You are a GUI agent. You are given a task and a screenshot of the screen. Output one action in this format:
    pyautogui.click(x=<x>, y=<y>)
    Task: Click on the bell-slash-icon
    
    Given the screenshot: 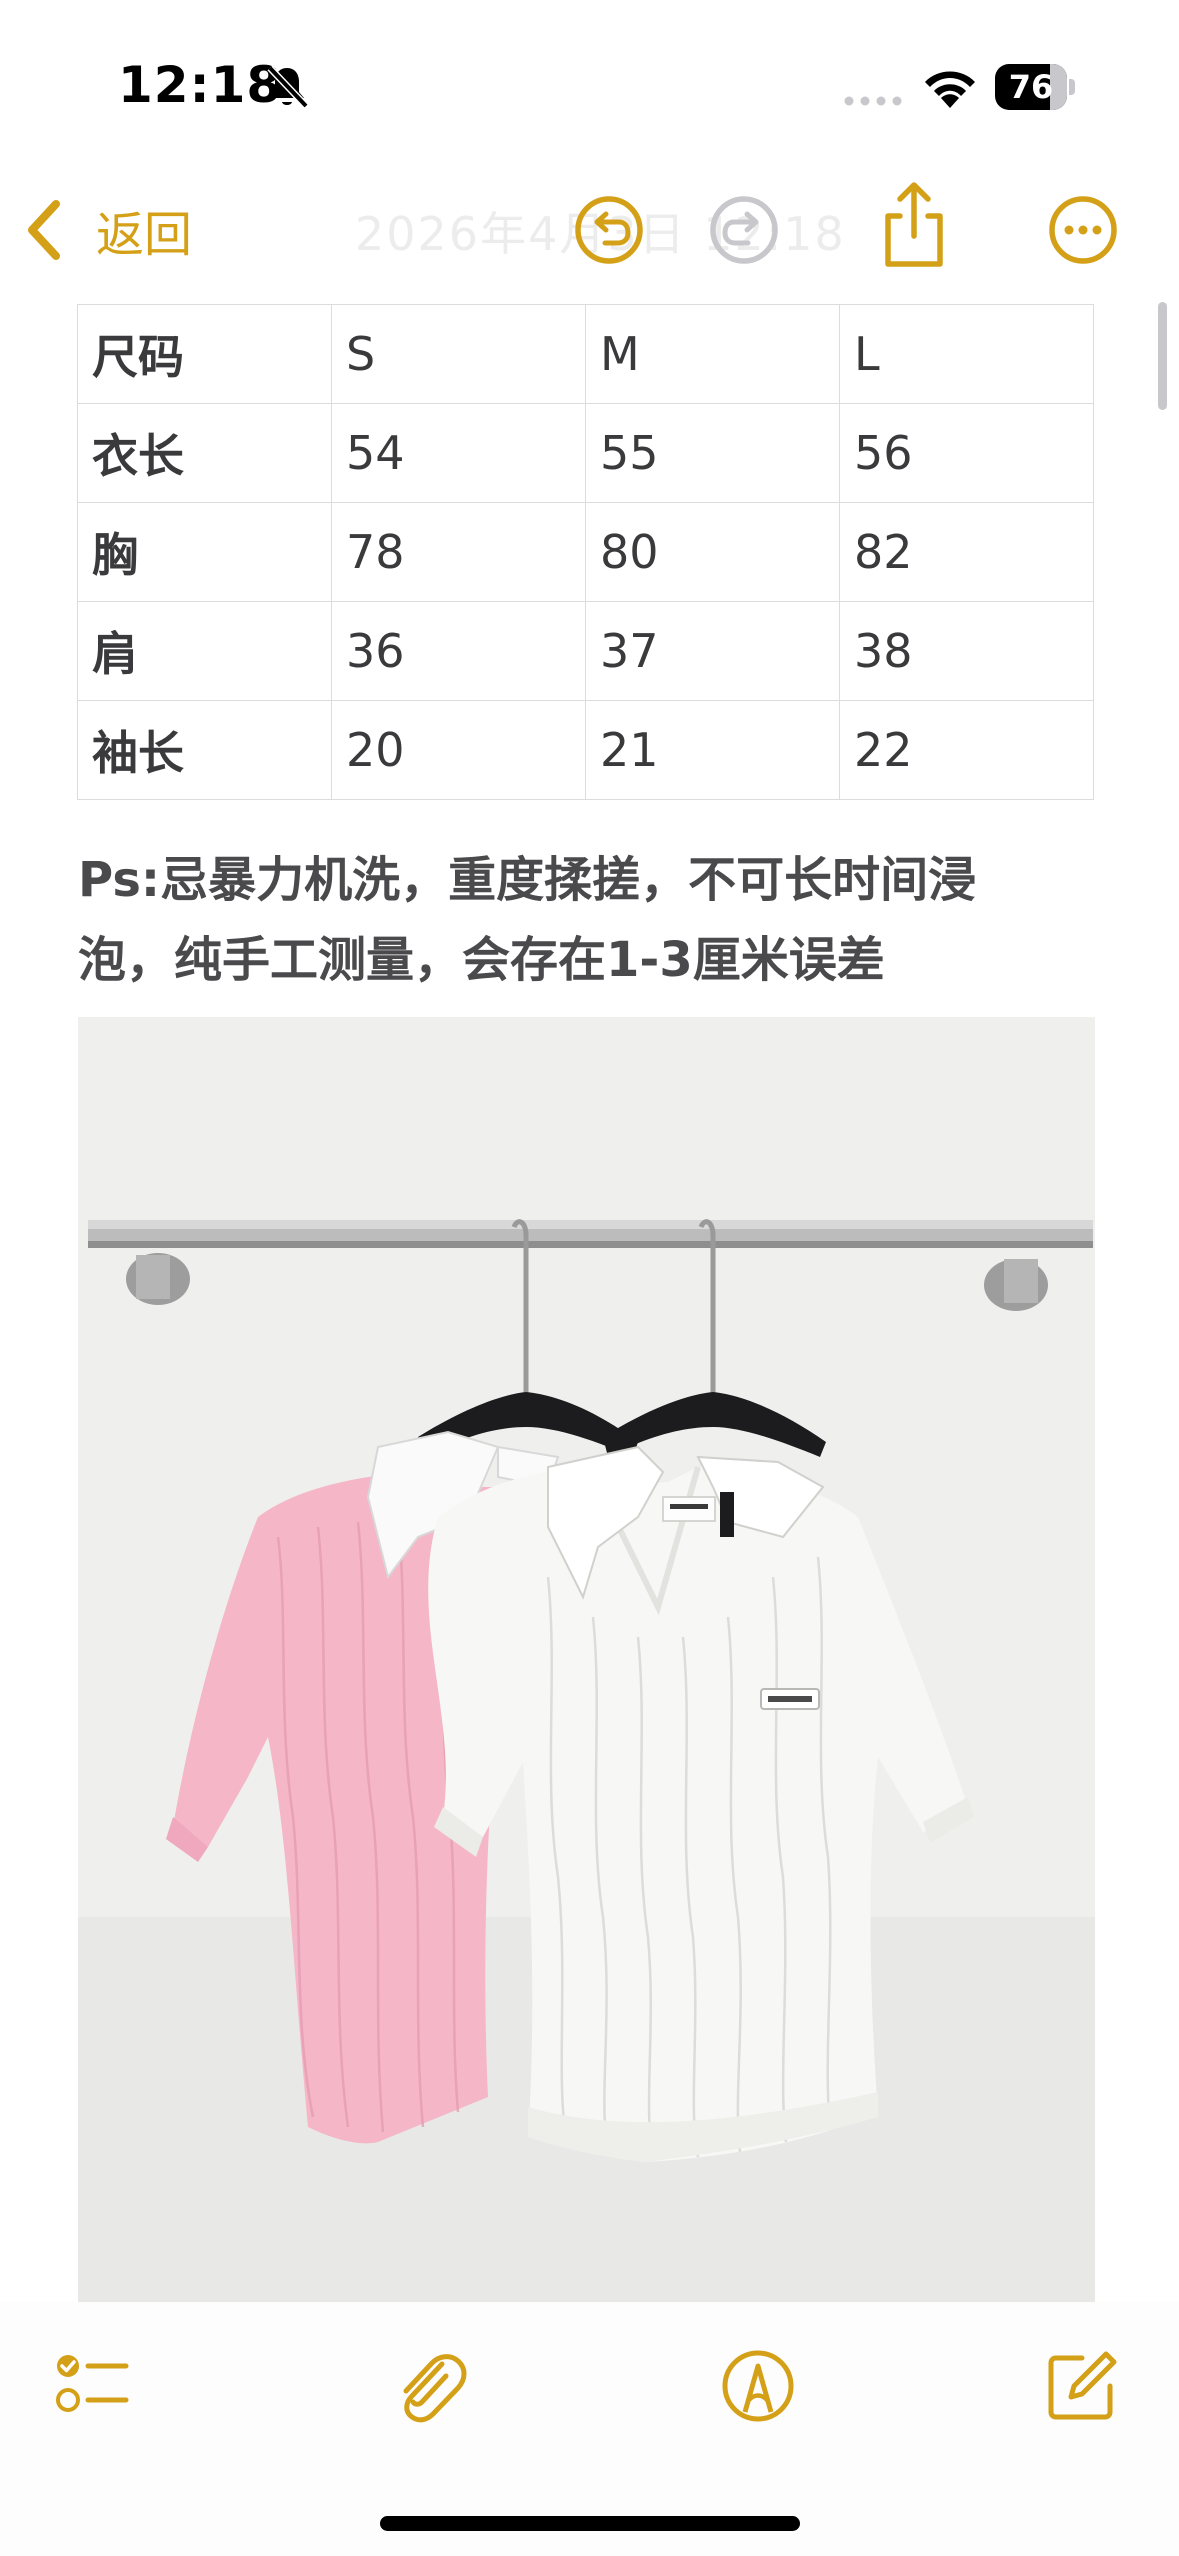 What is the action you would take?
    pyautogui.click(x=288, y=87)
    